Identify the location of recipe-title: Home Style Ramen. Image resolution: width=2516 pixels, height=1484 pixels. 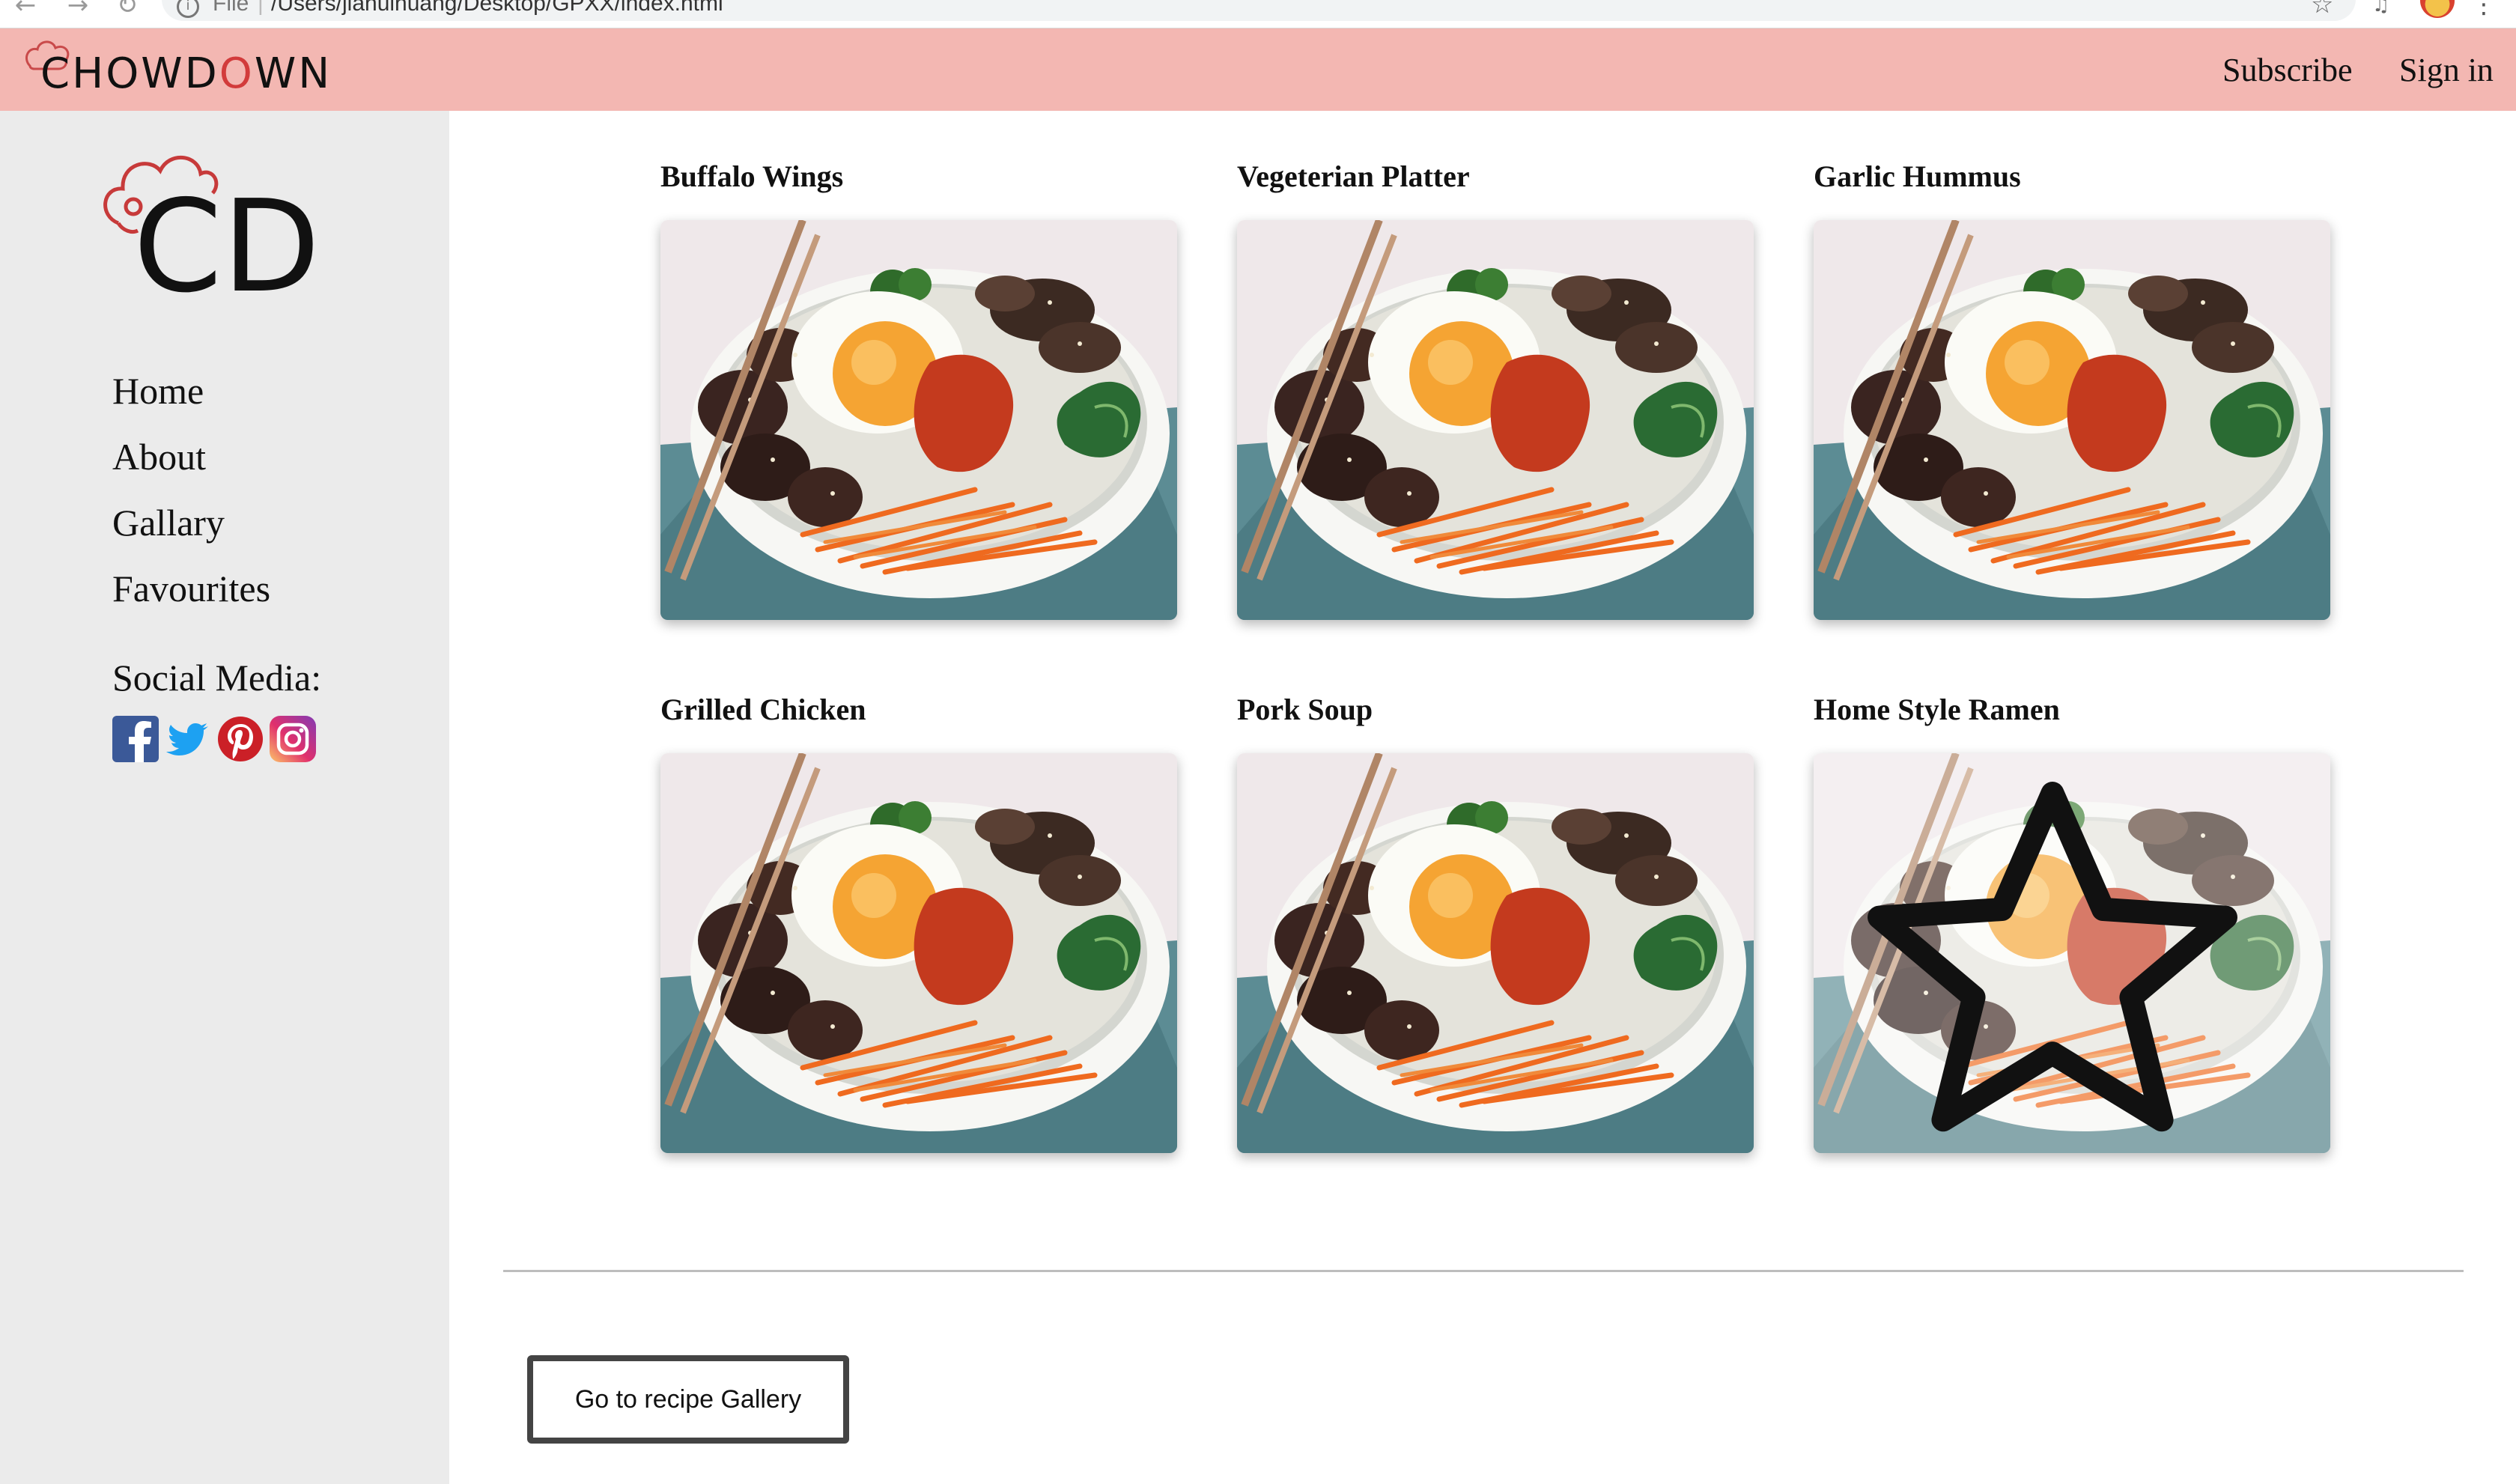
(2072, 709).